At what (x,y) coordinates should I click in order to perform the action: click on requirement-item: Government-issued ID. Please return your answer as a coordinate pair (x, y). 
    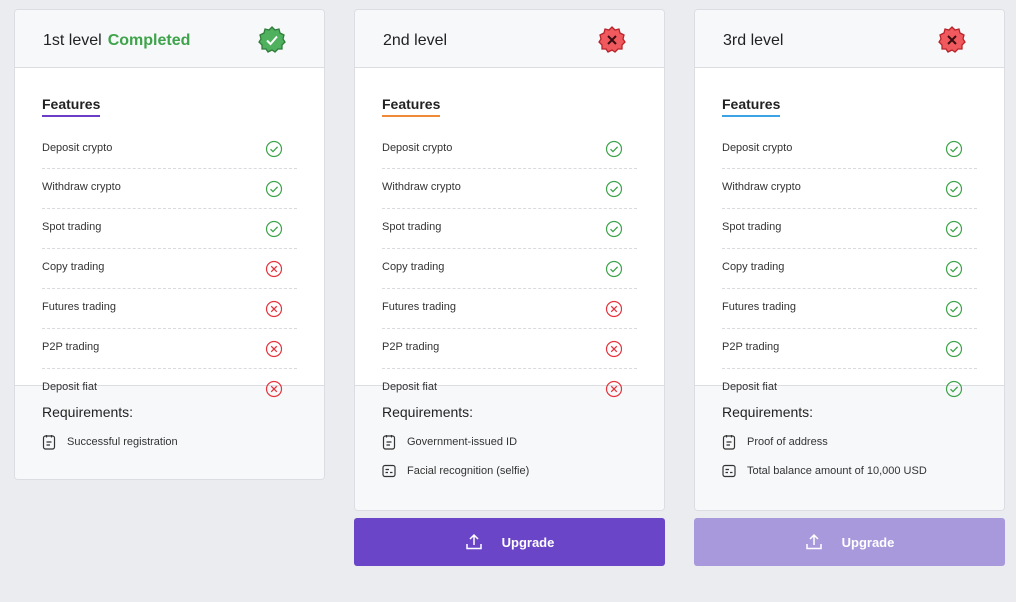
    Looking at the image, I should click on (509, 448).